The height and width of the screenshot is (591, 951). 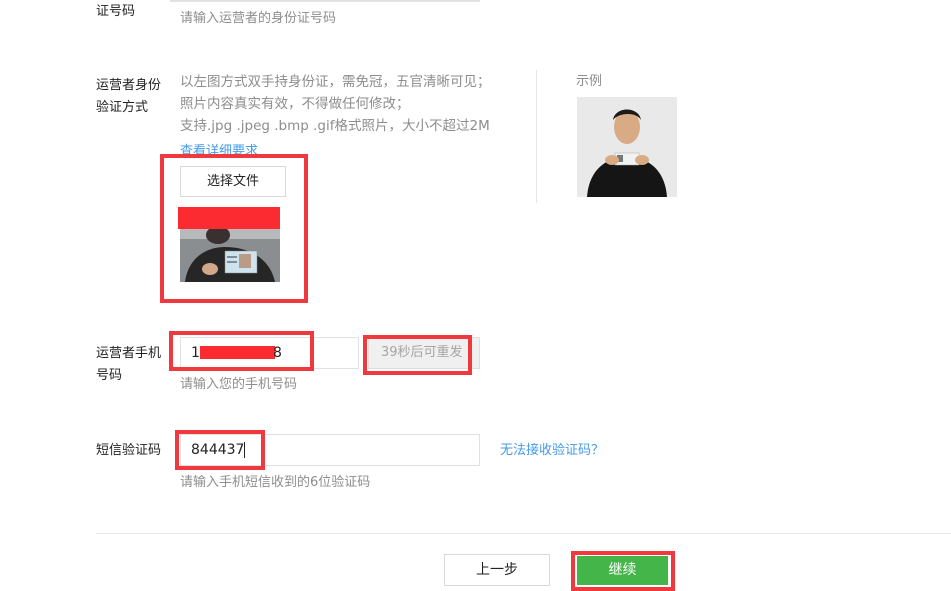 What do you see at coordinates (122, 107) in the screenshot?
I see `verify-label-line2: 验证方式` at bounding box center [122, 107].